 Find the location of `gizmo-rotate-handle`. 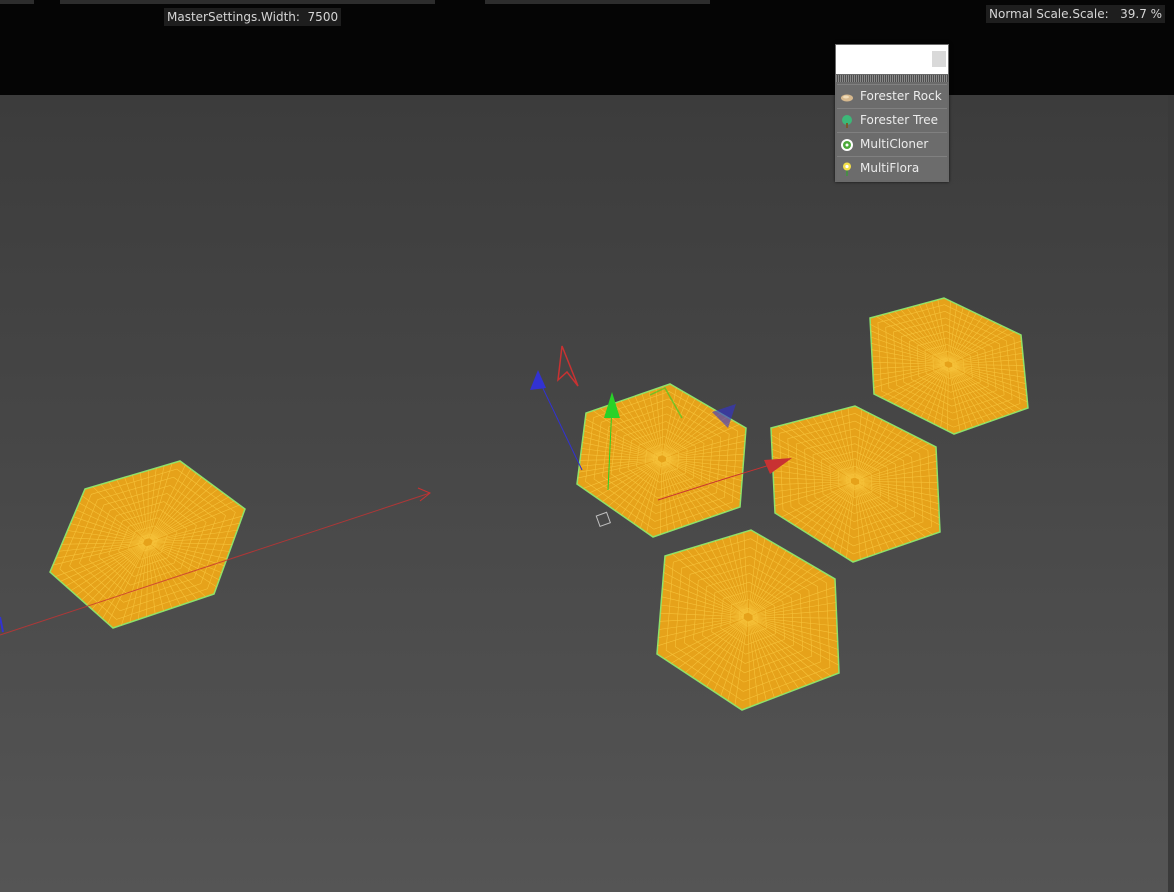

gizmo-rotate-handle is located at coordinates (568, 366).